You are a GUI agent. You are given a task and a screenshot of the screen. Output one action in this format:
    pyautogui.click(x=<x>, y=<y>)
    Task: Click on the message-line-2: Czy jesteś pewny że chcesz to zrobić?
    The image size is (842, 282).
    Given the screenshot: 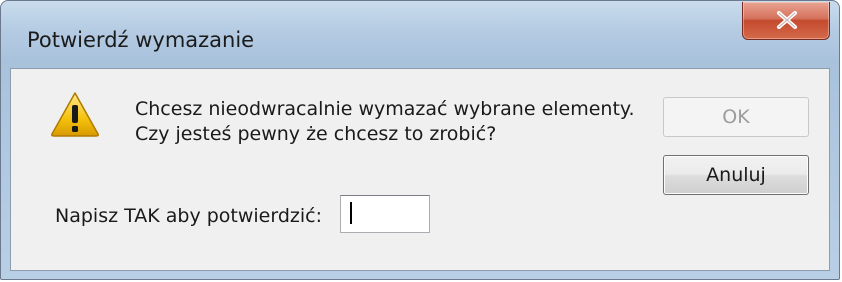 What is the action you would take?
    pyautogui.click(x=316, y=134)
    